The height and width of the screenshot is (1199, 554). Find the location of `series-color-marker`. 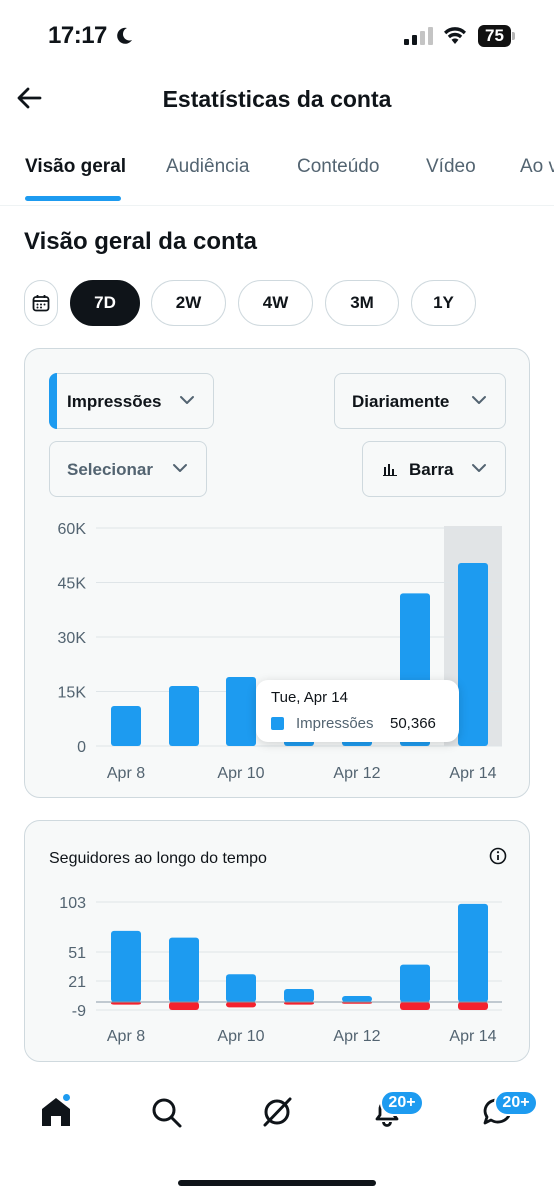

series-color-marker is located at coordinates (53, 401).